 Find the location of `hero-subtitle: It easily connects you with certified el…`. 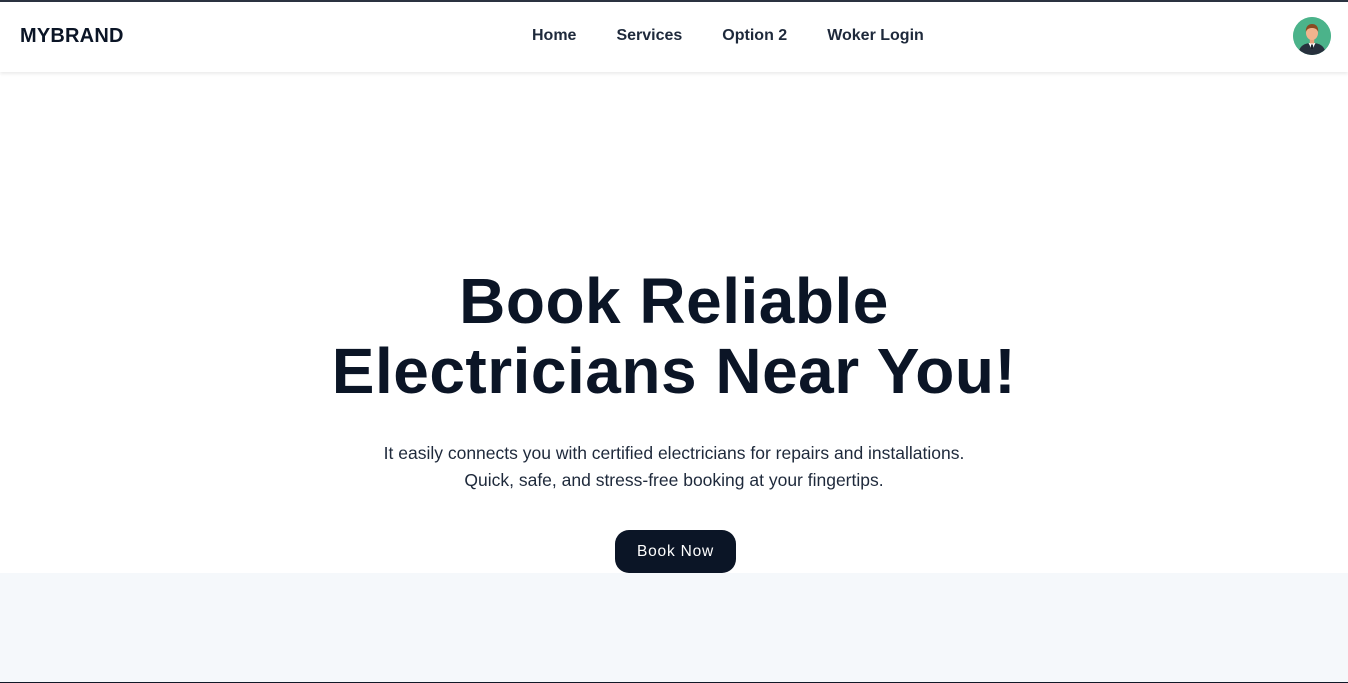

hero-subtitle: It easily connects you with certified el… is located at coordinates (674, 467).